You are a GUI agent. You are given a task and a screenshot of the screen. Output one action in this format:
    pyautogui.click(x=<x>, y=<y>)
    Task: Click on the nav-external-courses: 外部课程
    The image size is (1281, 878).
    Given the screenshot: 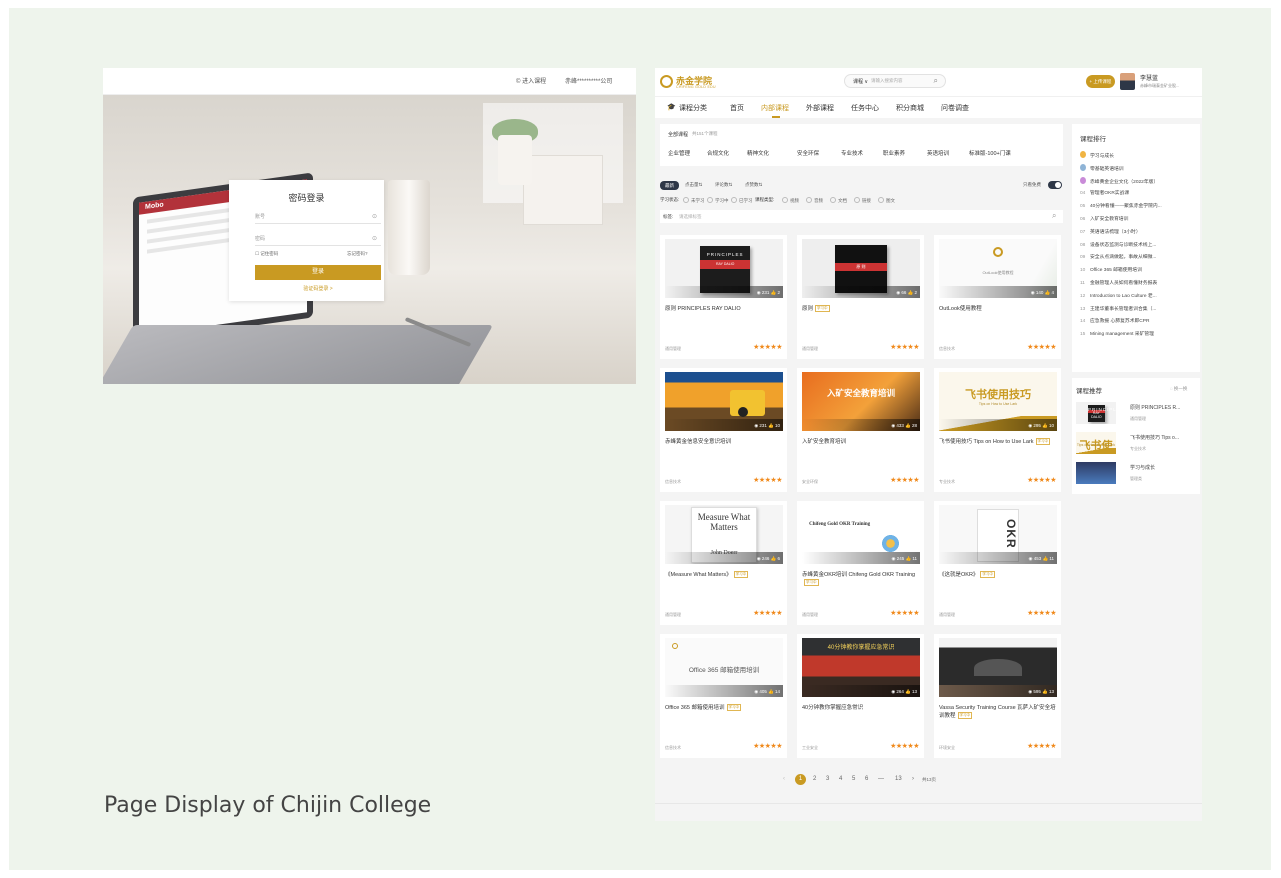 What is the action you would take?
    pyautogui.click(x=820, y=108)
    